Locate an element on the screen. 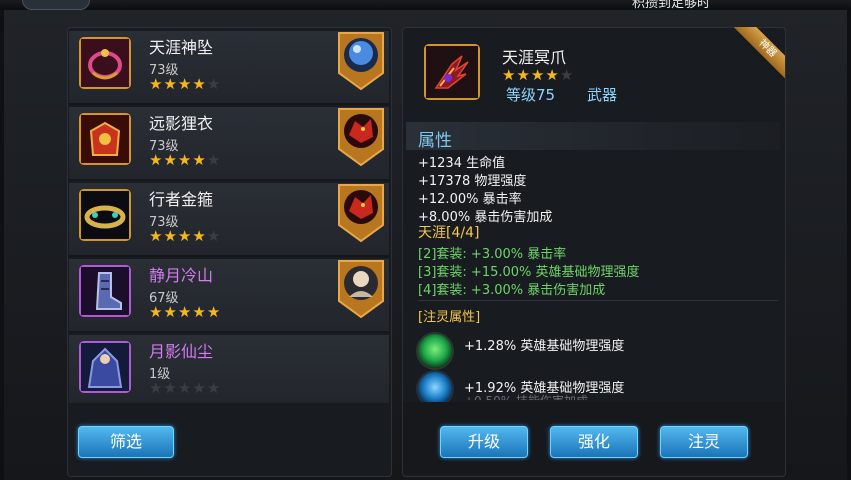  pendant-icon is located at coordinates (105, 63).